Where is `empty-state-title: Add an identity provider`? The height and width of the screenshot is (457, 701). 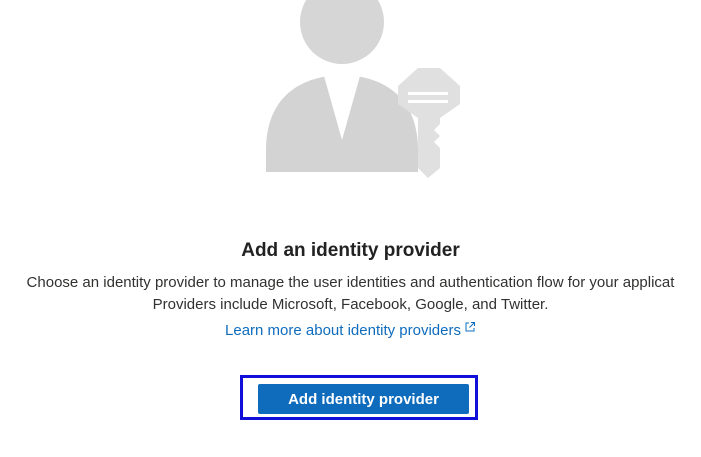 empty-state-title: Add an identity provider is located at coordinates (350, 250).